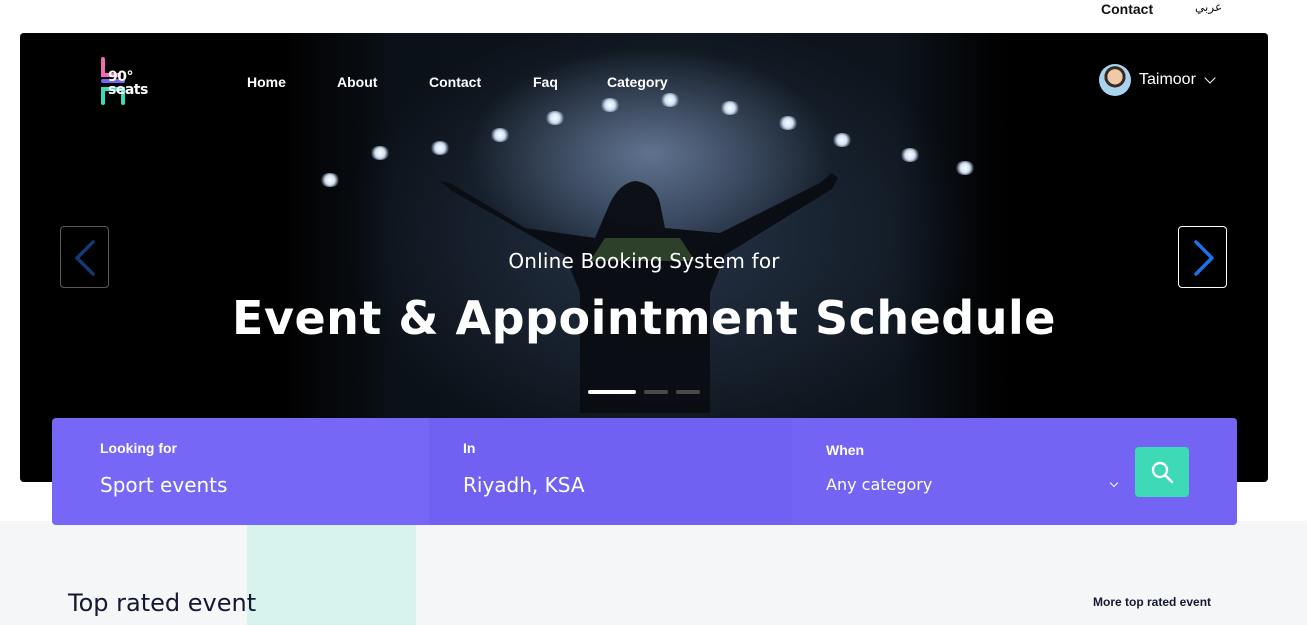 This screenshot has height=625, width=1307. Describe the element at coordinates (653, 16) in the screenshot. I see `top-bar: Contact عربي` at that location.